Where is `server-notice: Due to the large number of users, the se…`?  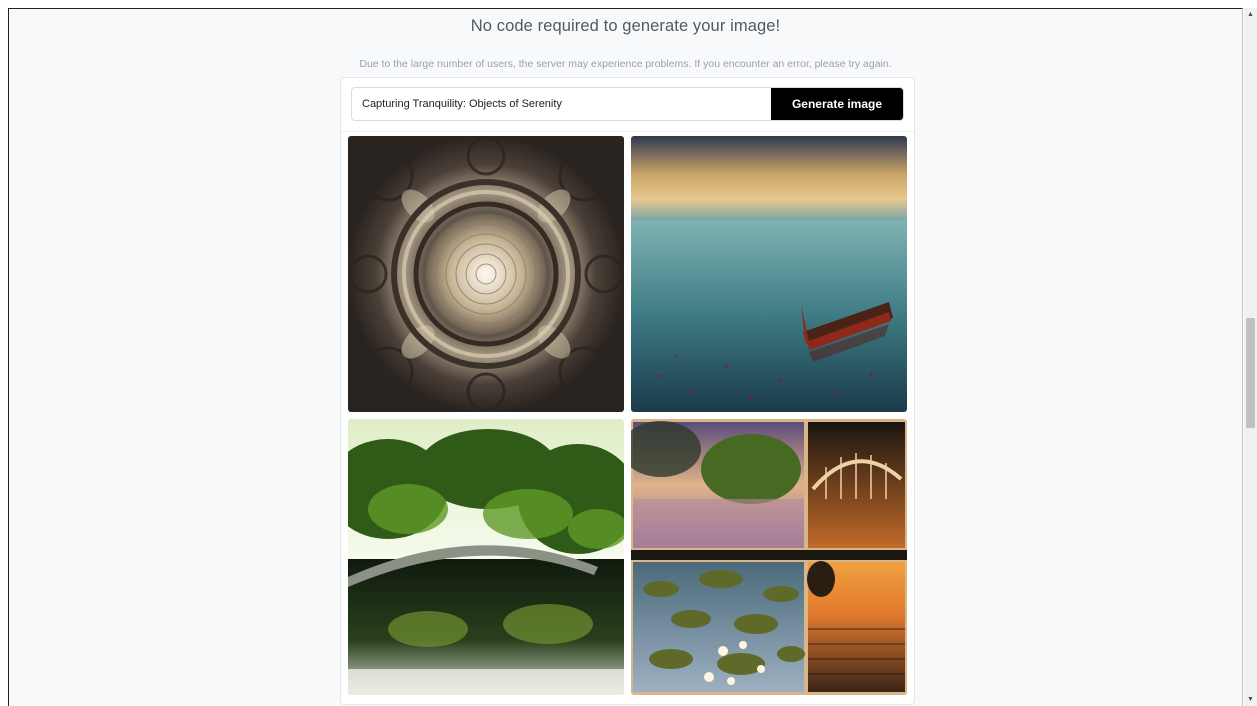
server-notice: Due to the large number of users, the se… is located at coordinates (625, 64).